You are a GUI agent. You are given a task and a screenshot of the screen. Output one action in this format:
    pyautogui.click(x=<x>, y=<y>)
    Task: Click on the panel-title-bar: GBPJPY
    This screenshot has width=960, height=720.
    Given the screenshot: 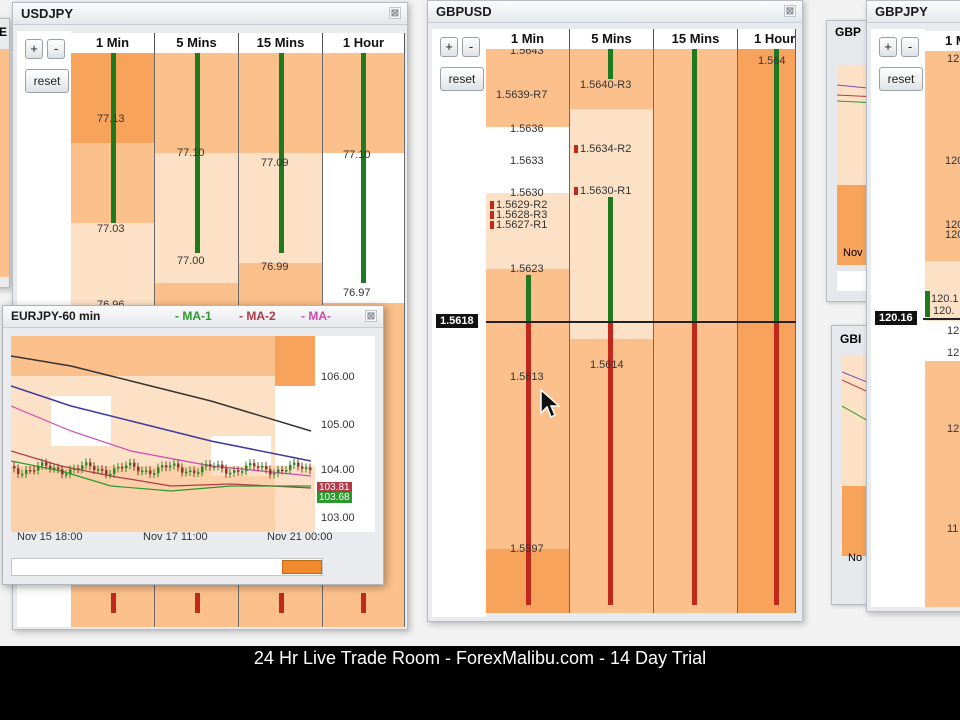 What is the action you would take?
    pyautogui.click(x=913, y=12)
    